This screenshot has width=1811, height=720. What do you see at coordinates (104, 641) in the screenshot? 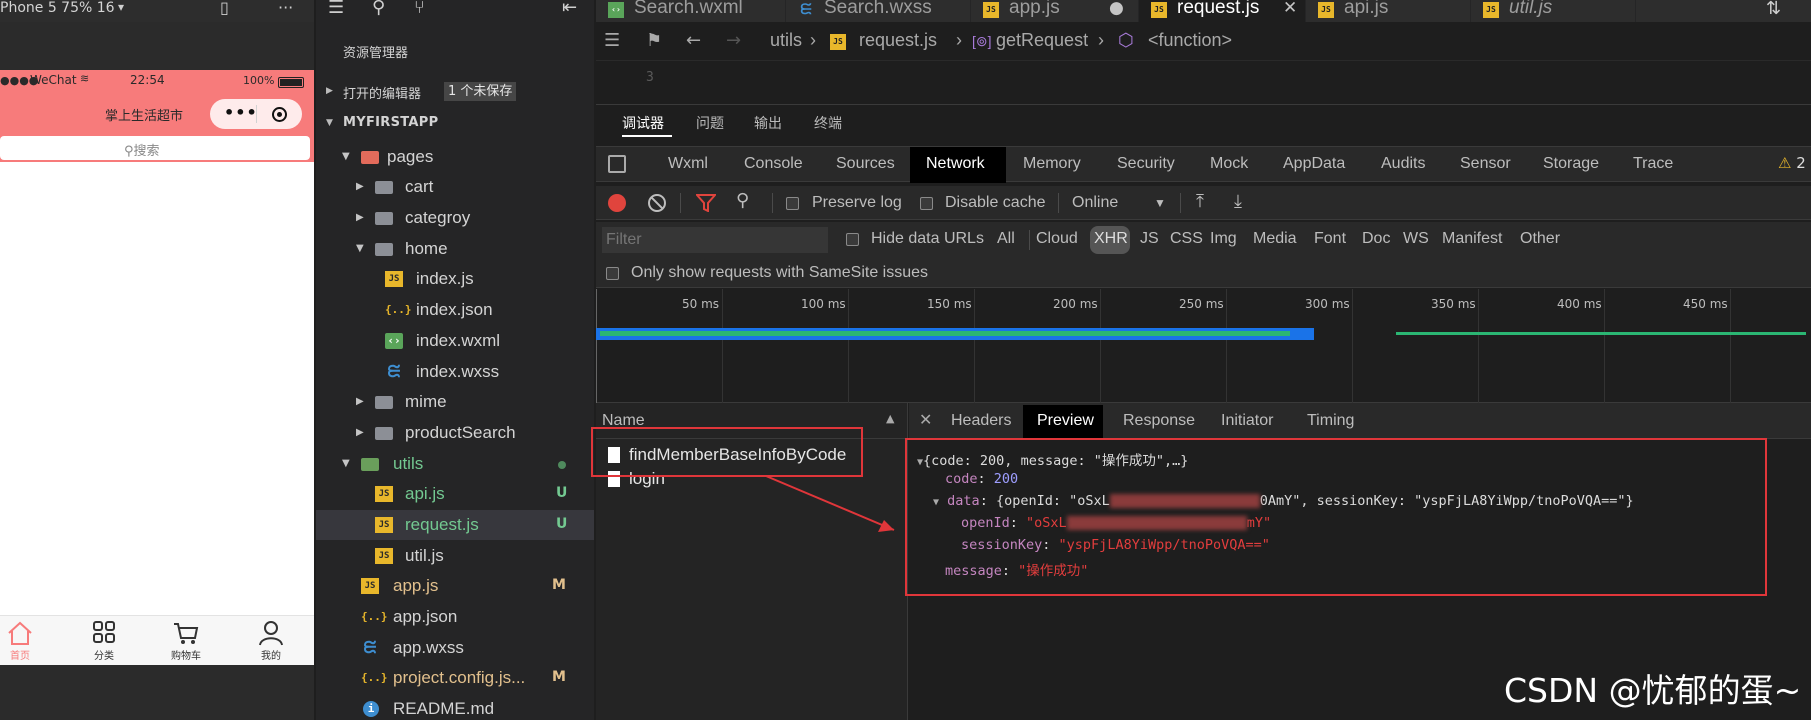
I see `tab-category: 分类` at bounding box center [104, 641].